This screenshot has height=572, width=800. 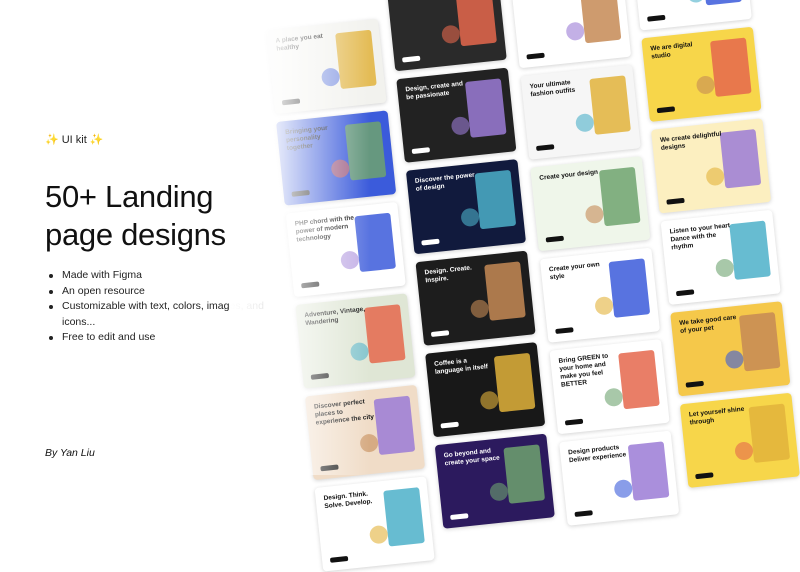 I want to click on thumbnail-headline: We are digital studio, so click(x=671, y=51).